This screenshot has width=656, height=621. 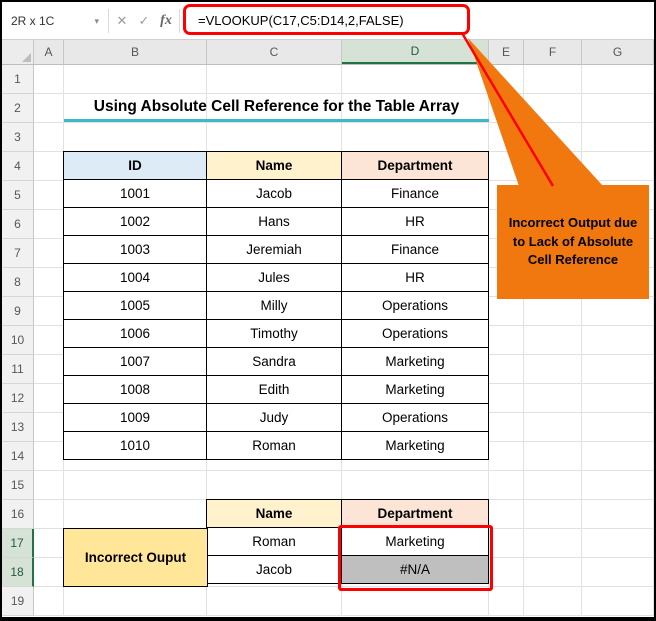 I want to click on row-header-12: 12, so click(x=18, y=398).